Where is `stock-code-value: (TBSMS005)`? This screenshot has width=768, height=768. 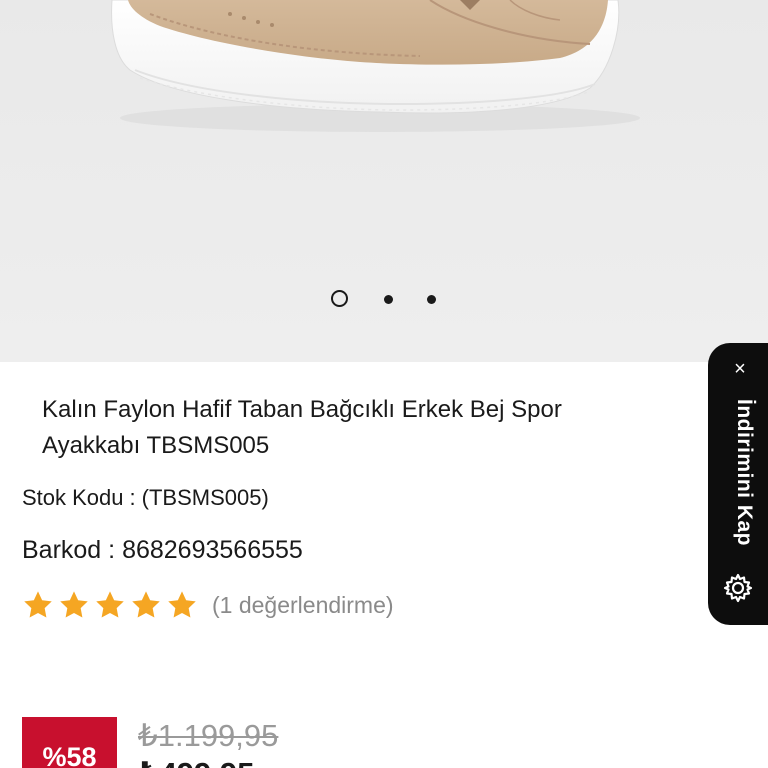
stock-code-value: (TBSMS005) is located at coordinates (205, 497).